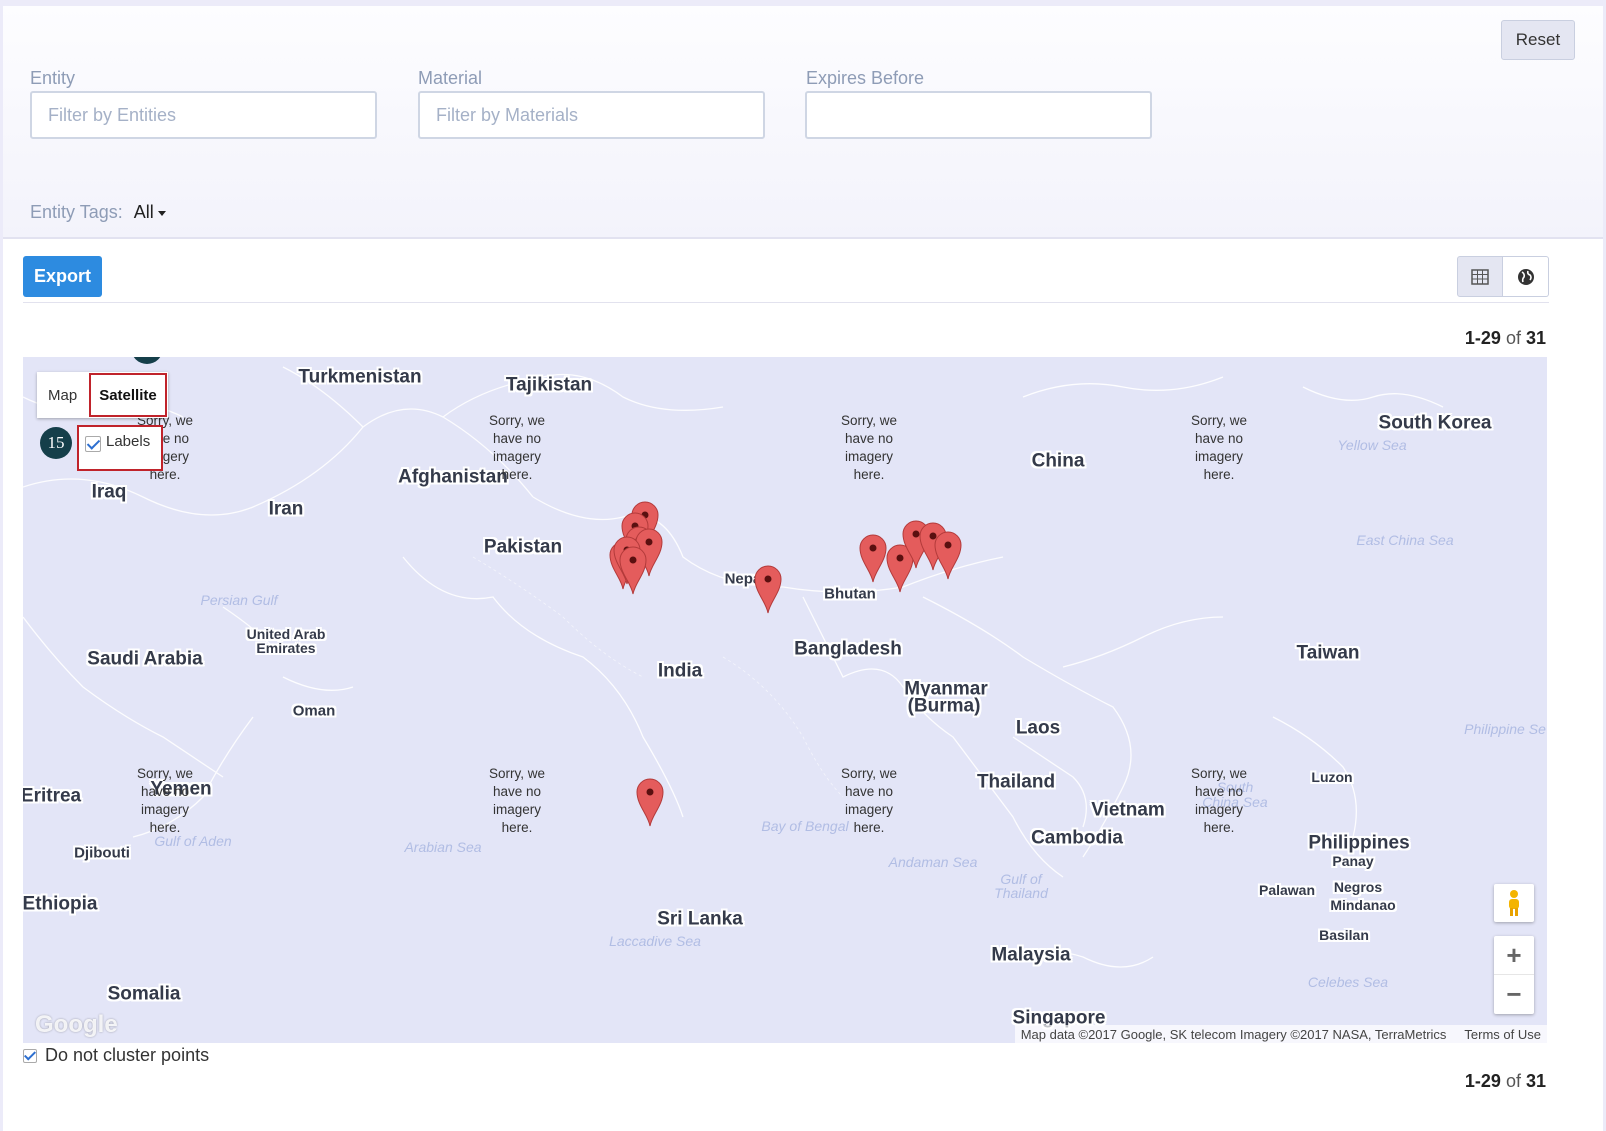  I want to click on entity-tags-value: All, so click(143, 212).